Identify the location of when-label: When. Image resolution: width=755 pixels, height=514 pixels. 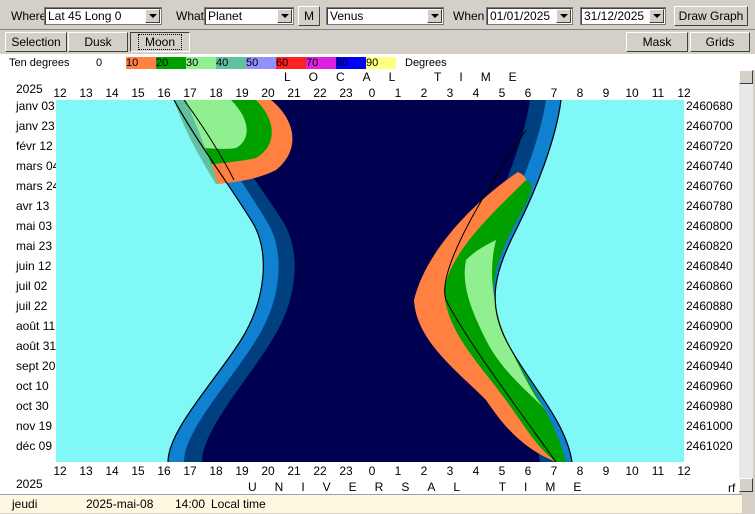
(469, 16).